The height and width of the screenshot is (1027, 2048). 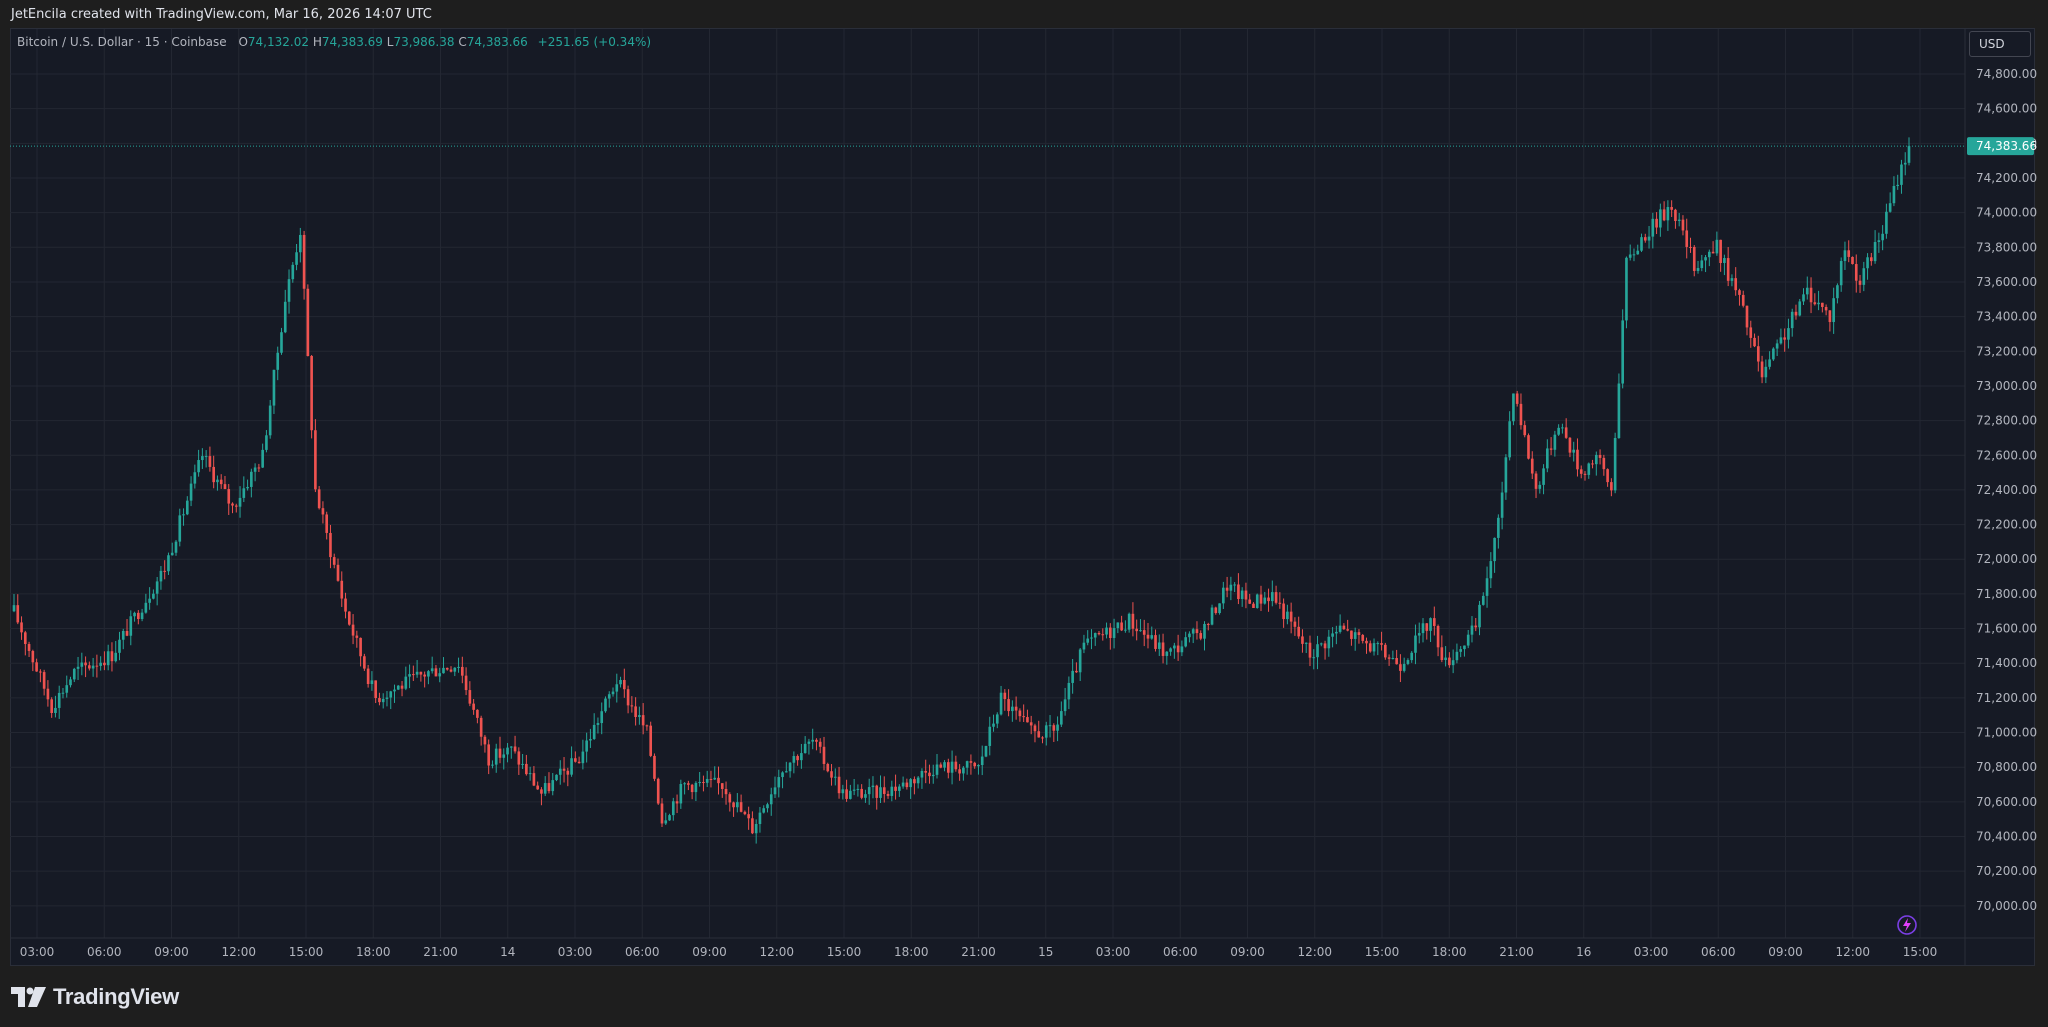 I want to click on lightning-icon, so click(x=1907, y=925).